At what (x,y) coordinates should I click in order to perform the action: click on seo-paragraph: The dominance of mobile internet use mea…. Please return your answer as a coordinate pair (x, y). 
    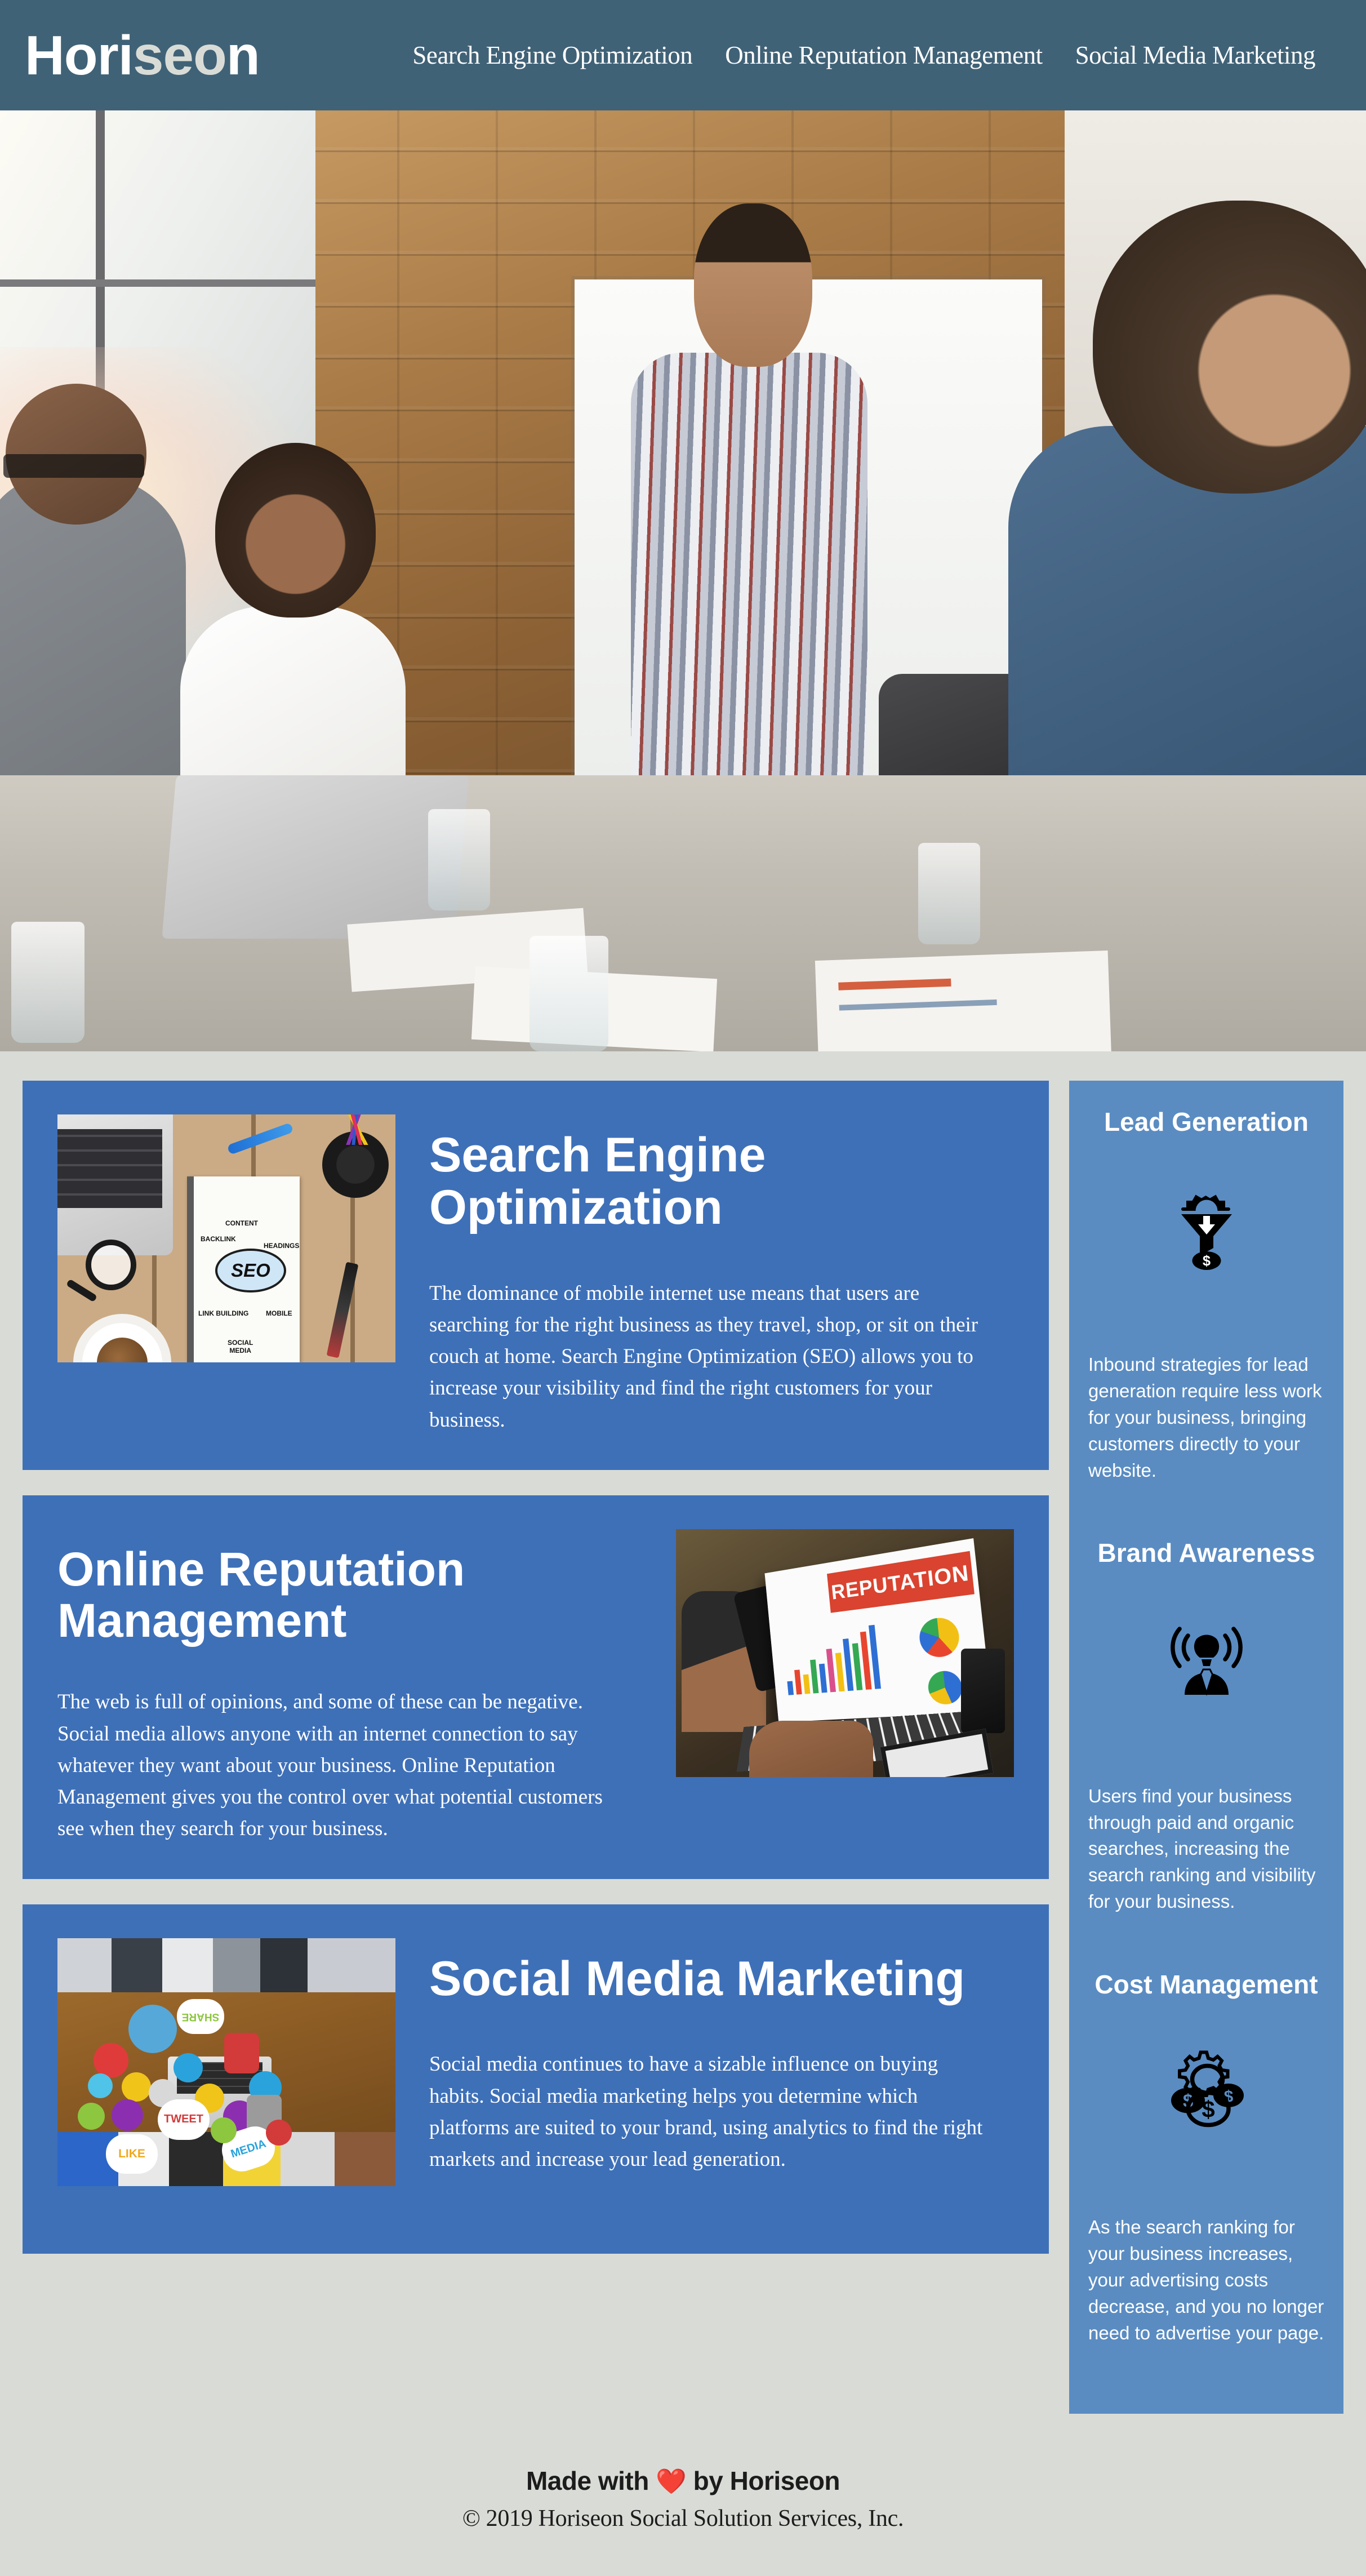
    Looking at the image, I should click on (703, 1356).